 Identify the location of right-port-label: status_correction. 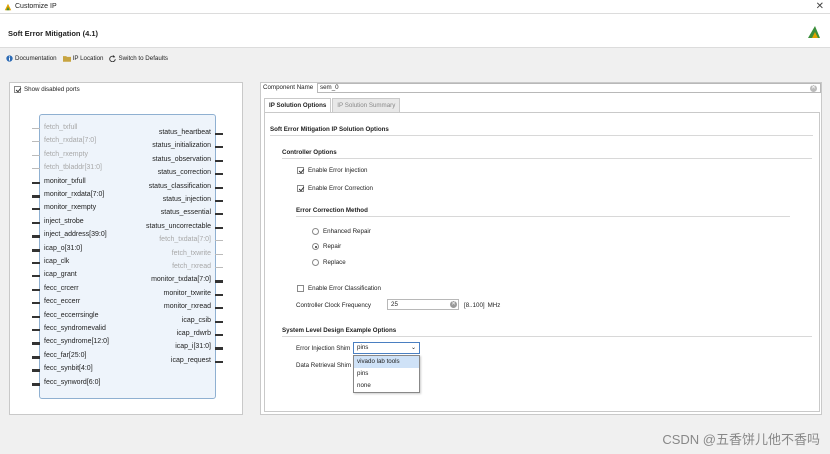
(184, 173).